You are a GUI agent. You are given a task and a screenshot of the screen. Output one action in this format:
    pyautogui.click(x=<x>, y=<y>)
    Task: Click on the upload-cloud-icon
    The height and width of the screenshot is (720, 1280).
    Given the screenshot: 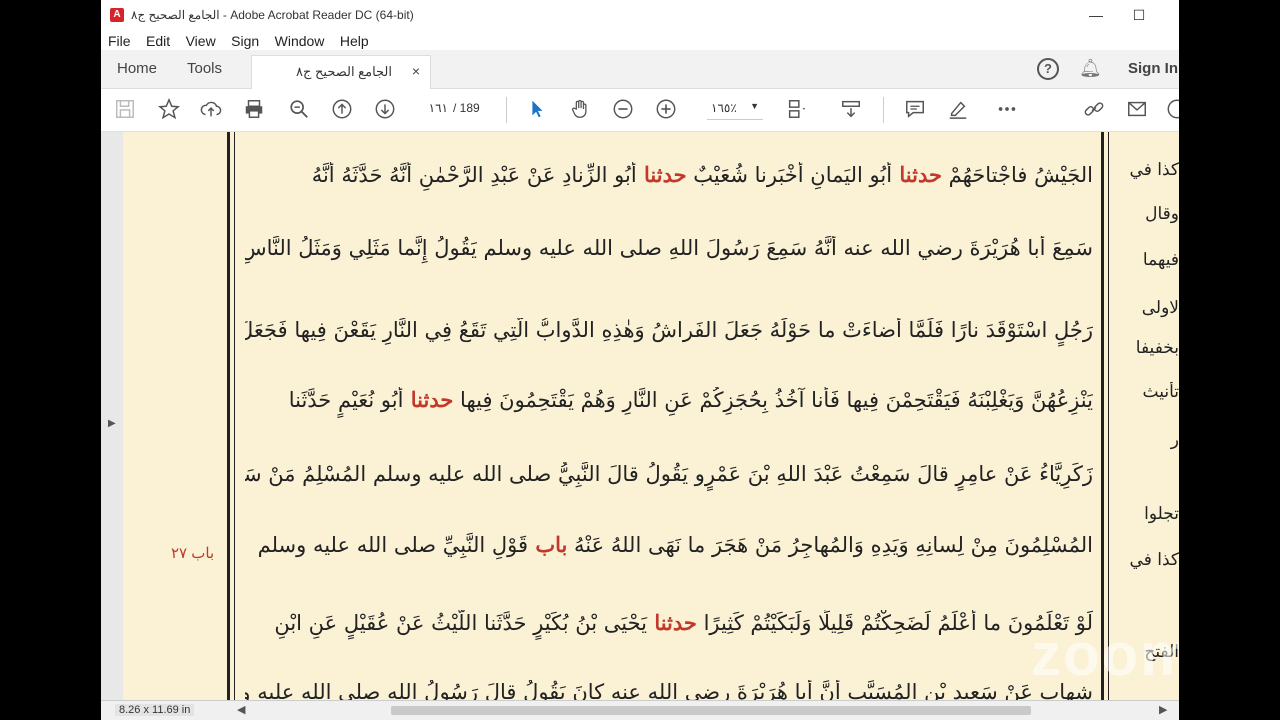 What is the action you would take?
    pyautogui.click(x=211, y=110)
    